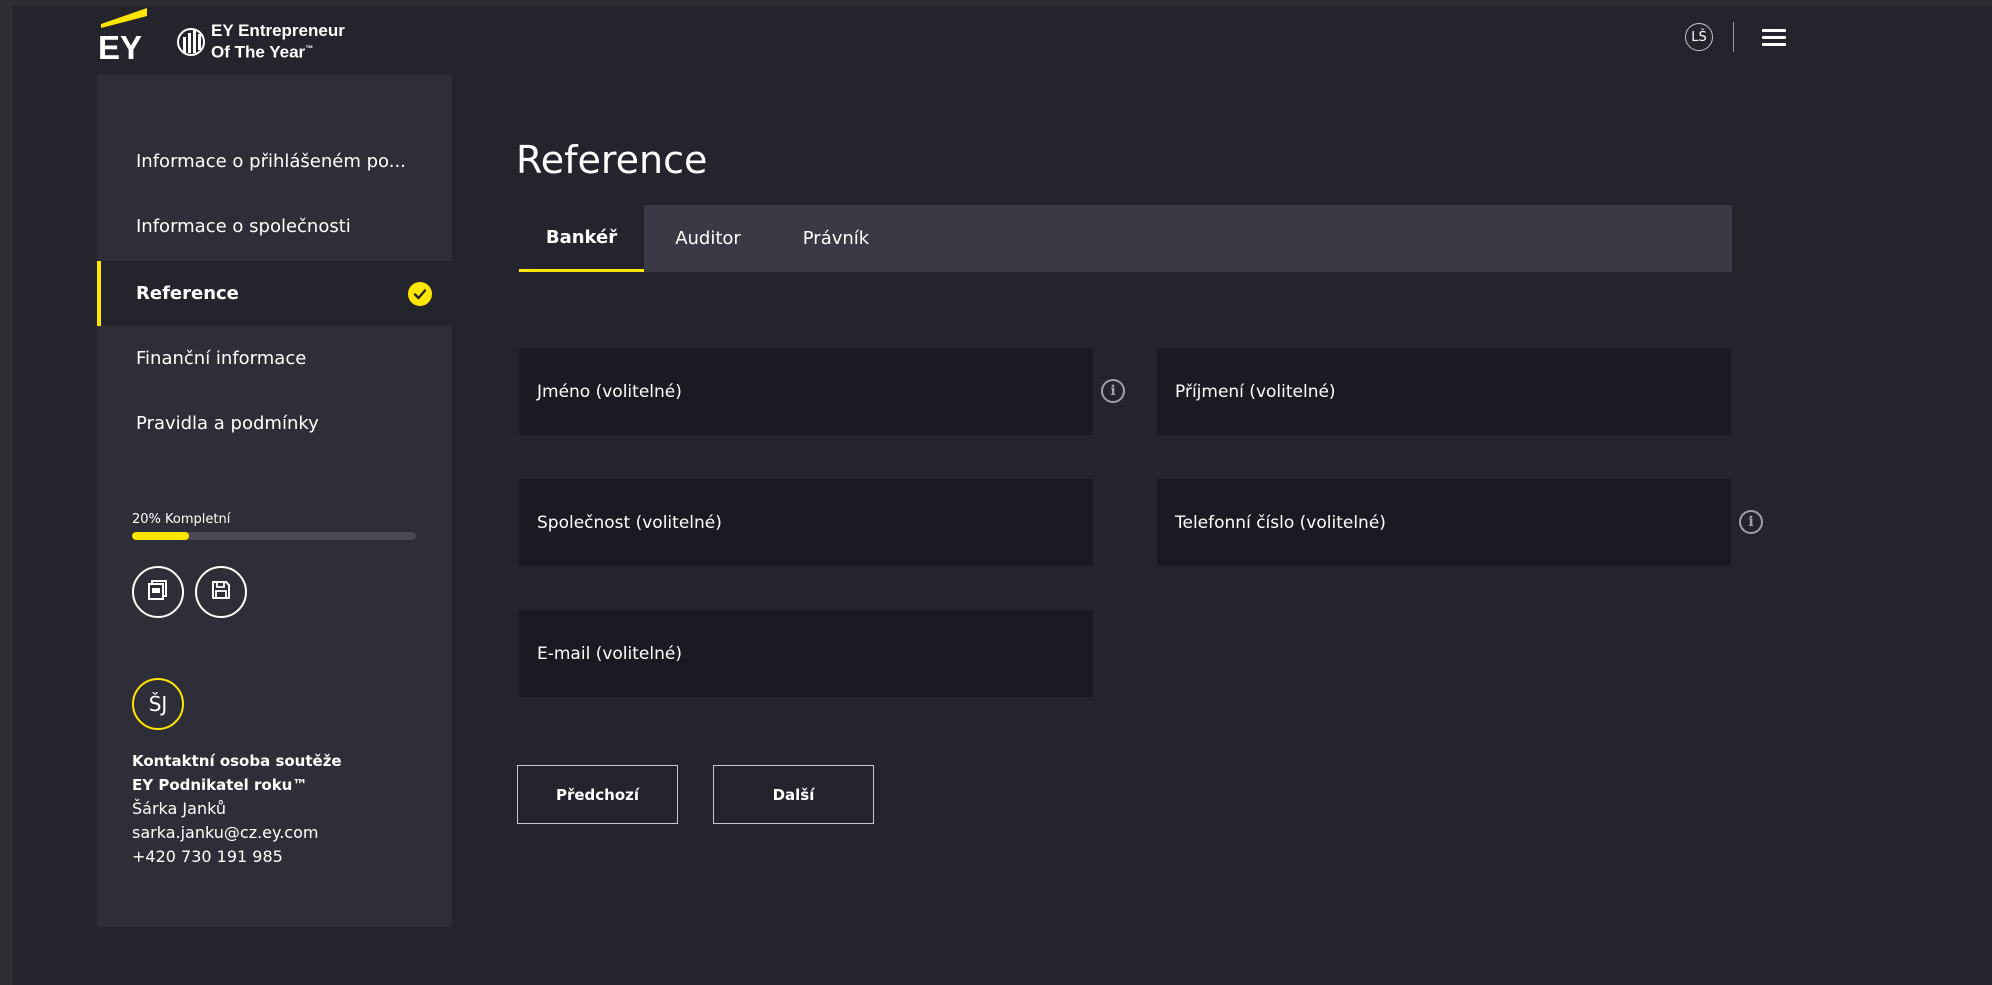 The height and width of the screenshot is (985, 1992). Describe the element at coordinates (191, 42) in the screenshot. I see `eoy-logo-mark` at that location.